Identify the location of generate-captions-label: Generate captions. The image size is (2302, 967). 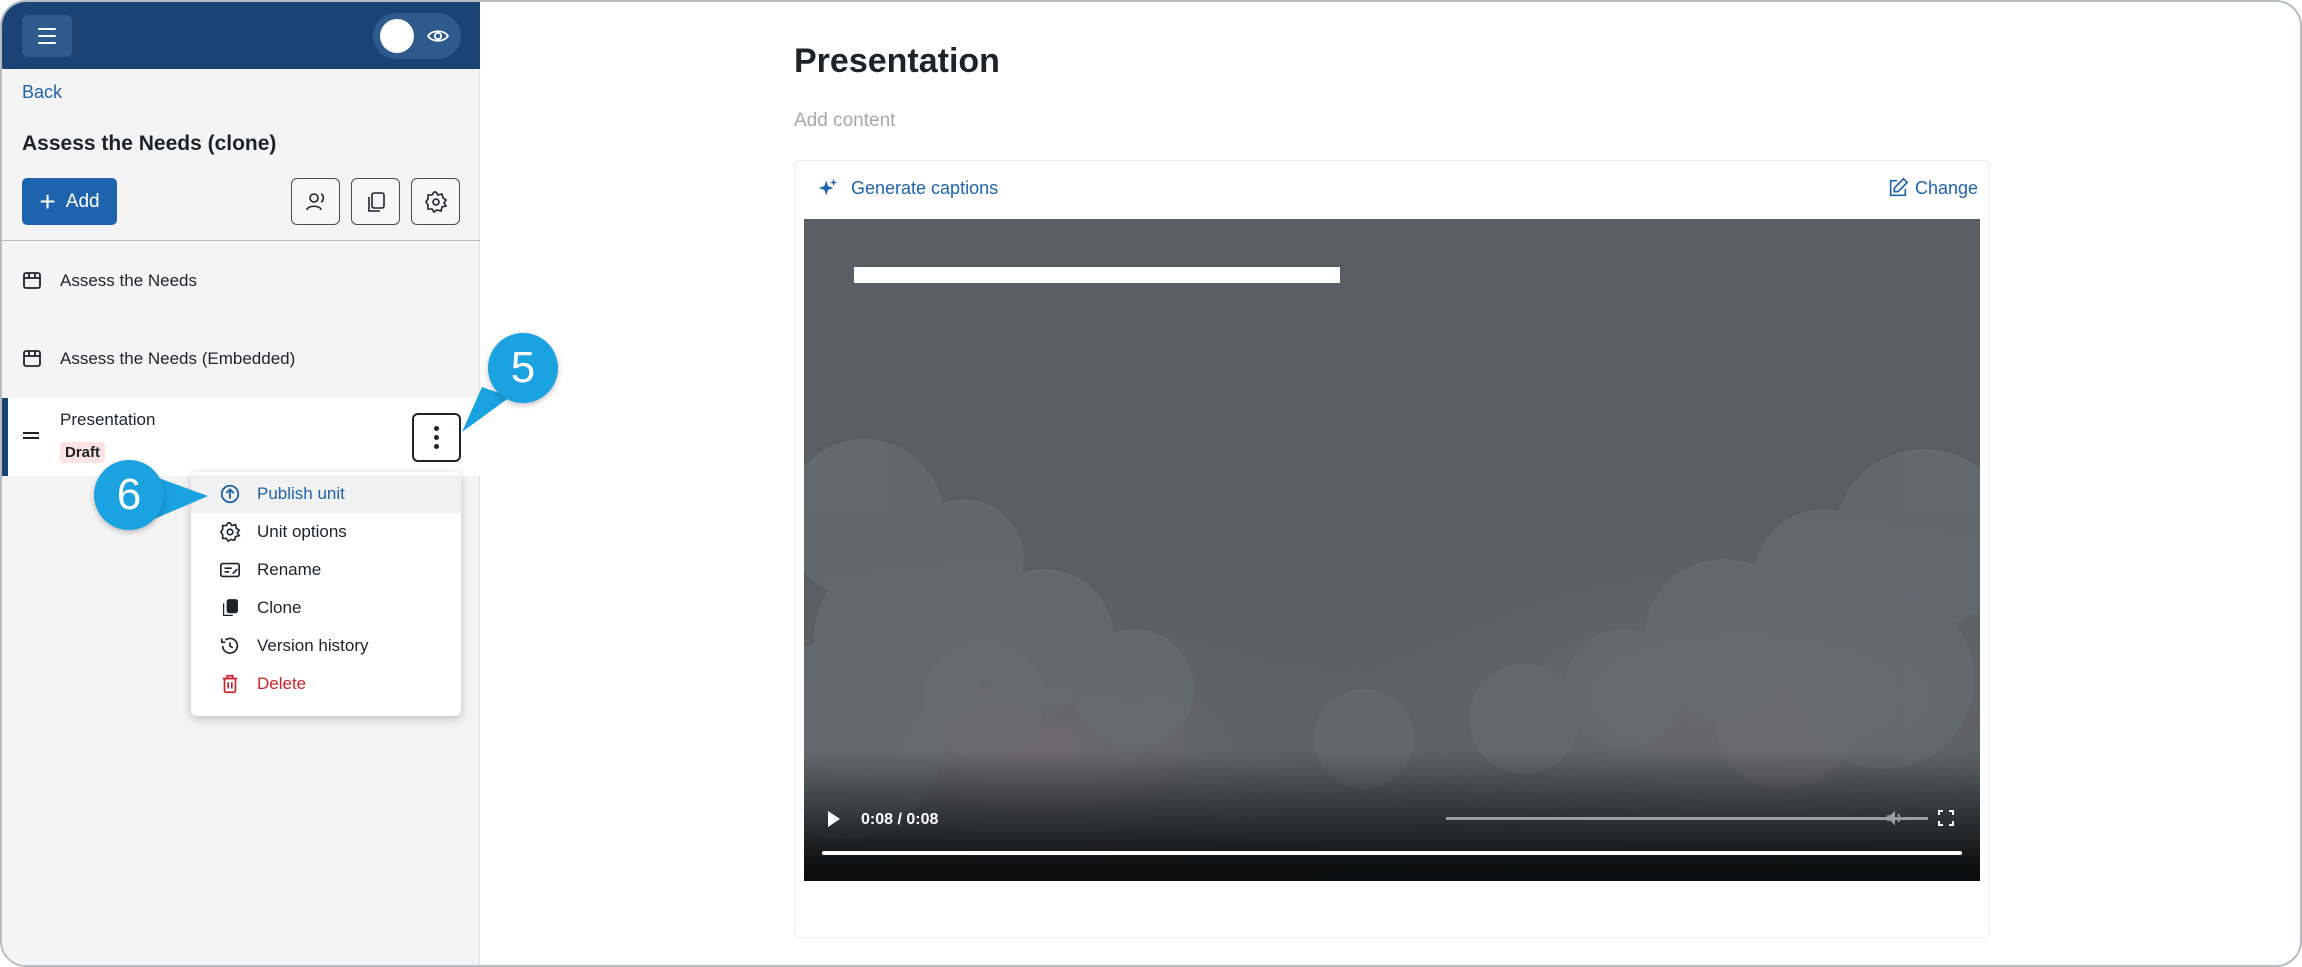
(925, 187).